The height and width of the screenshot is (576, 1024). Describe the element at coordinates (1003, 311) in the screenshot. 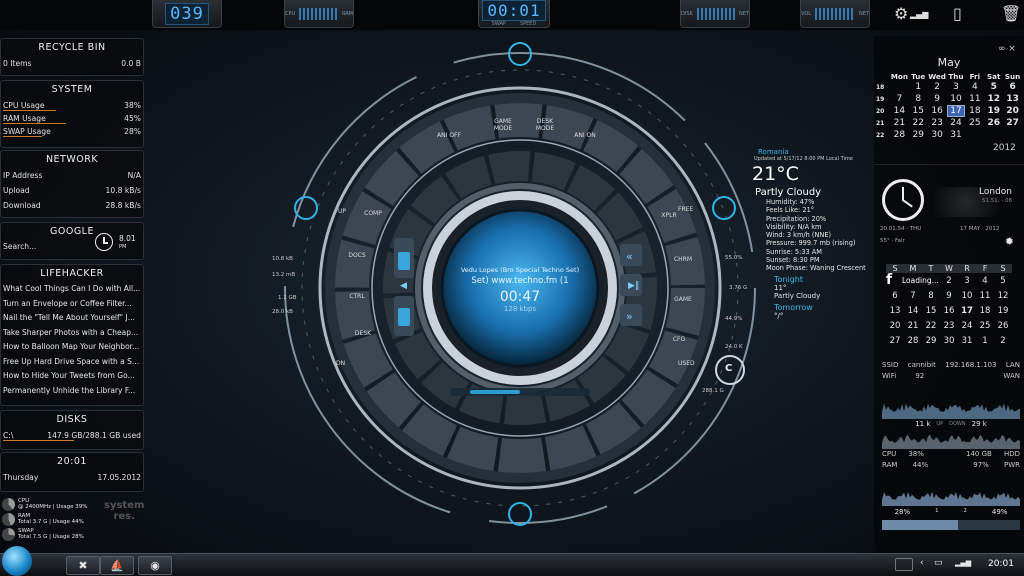

I see `mini-day: 19` at that location.